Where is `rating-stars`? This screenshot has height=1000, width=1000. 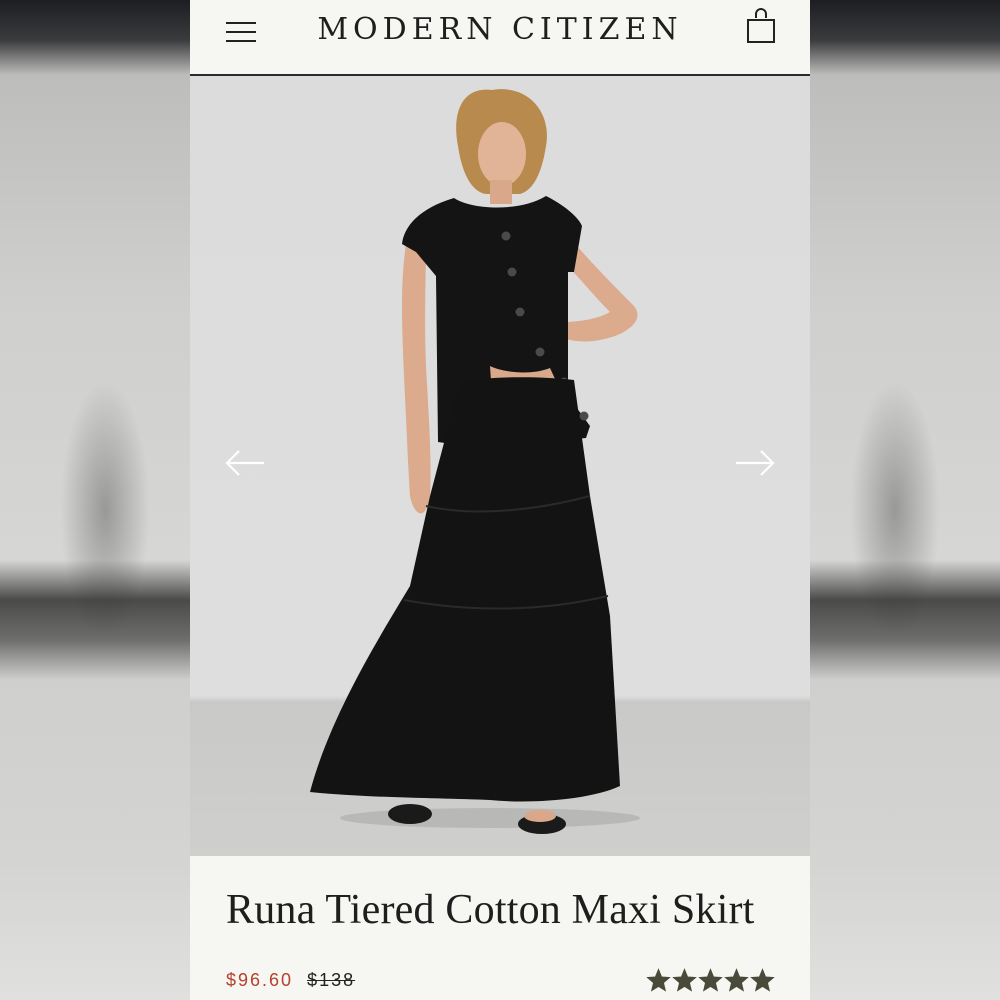 rating-stars is located at coordinates (711, 981).